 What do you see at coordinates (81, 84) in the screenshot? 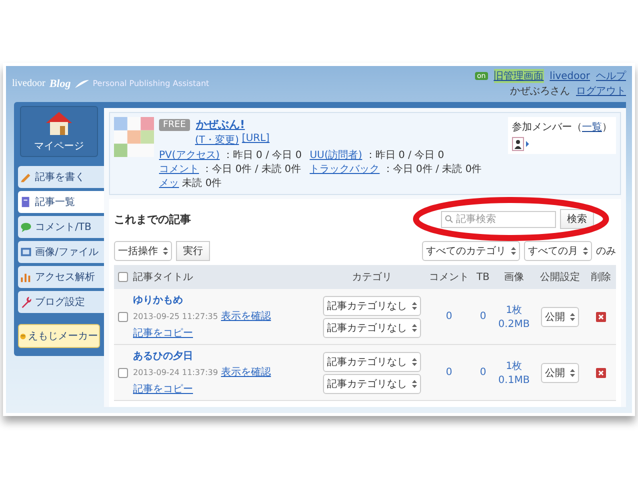
I see `feather-icon` at bounding box center [81, 84].